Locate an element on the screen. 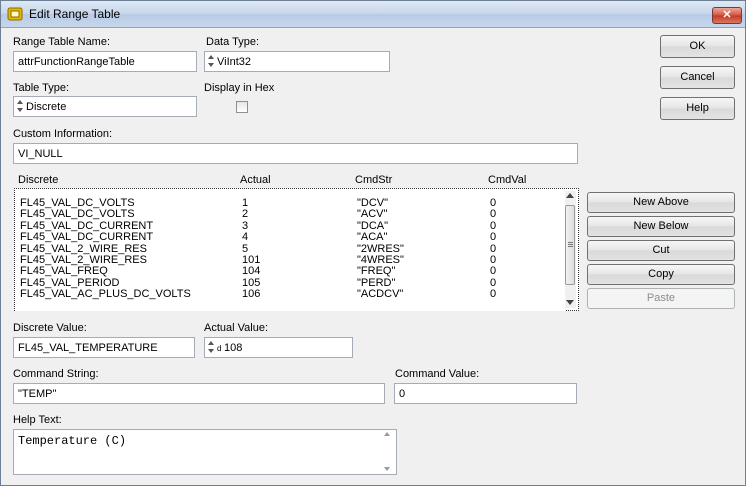 The height and width of the screenshot is (486, 746). actual-cell: 104 is located at coordinates (251, 271).